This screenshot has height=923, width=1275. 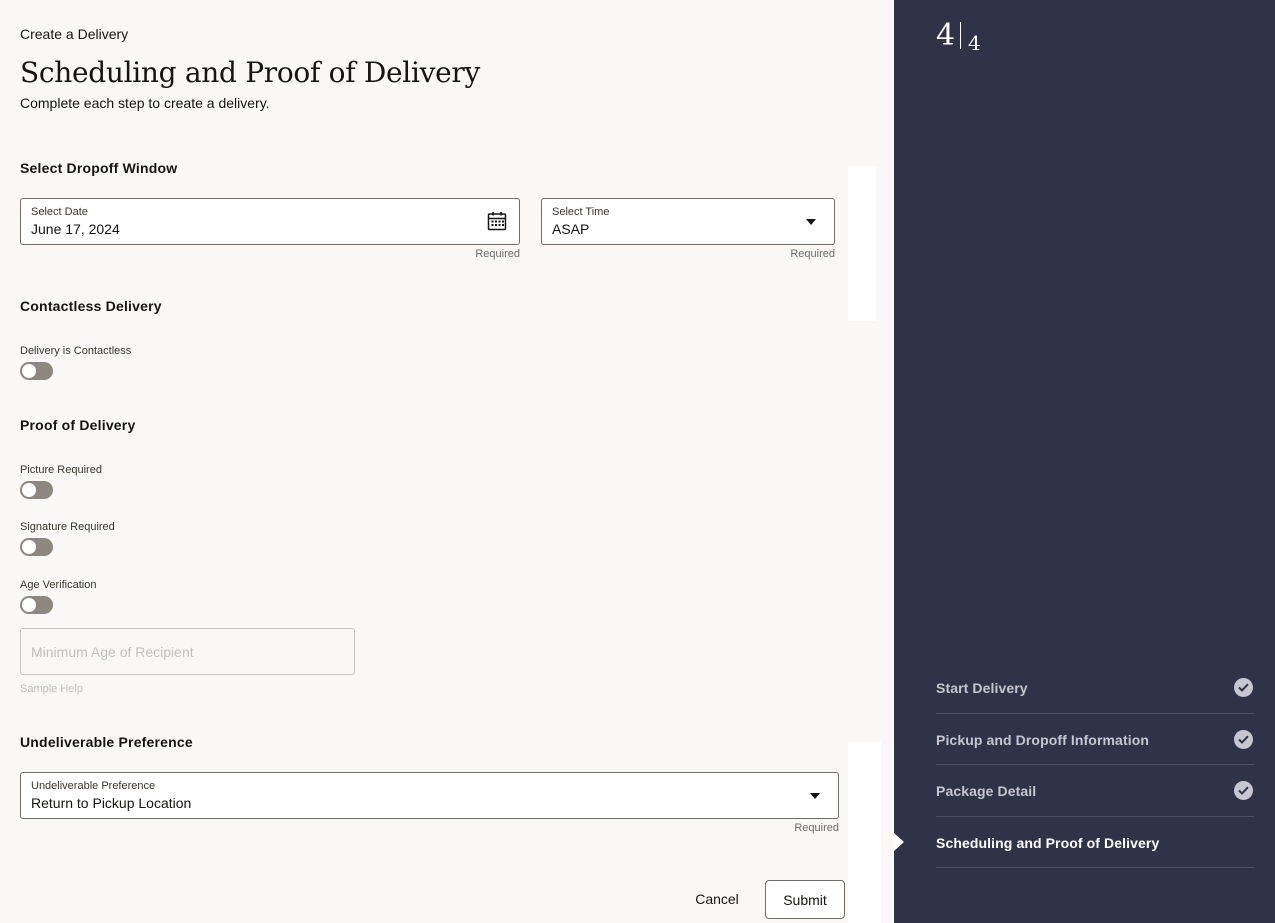 I want to click on undeliverable-label: Undeliverable Preference, so click(x=93, y=786).